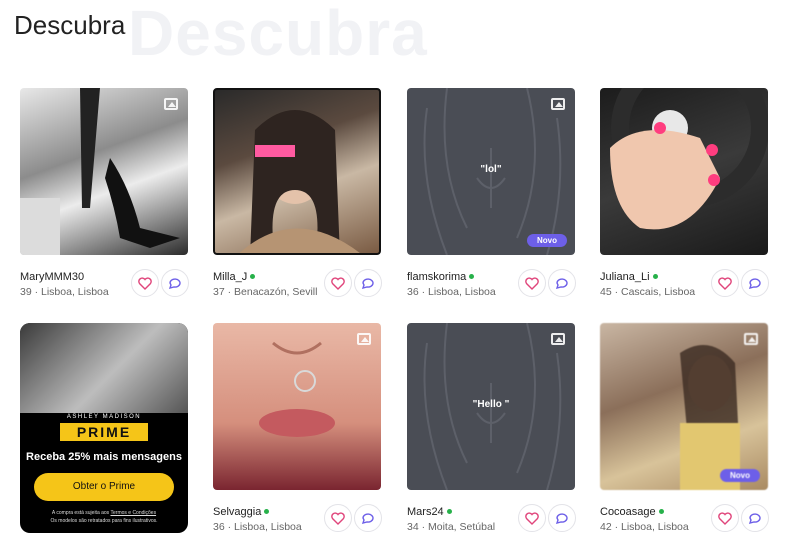 Image resolution: width=800 pixels, height=551 pixels. I want to click on profile-photo-placeholder: "lol" Novo, so click(491, 171).